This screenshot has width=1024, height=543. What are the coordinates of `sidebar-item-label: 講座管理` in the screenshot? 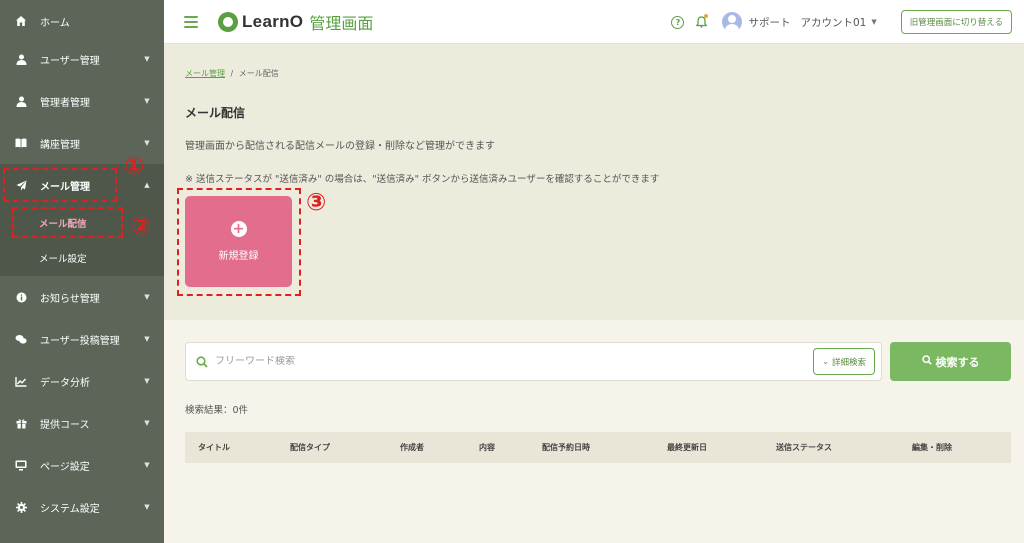 It's located at (60, 145).